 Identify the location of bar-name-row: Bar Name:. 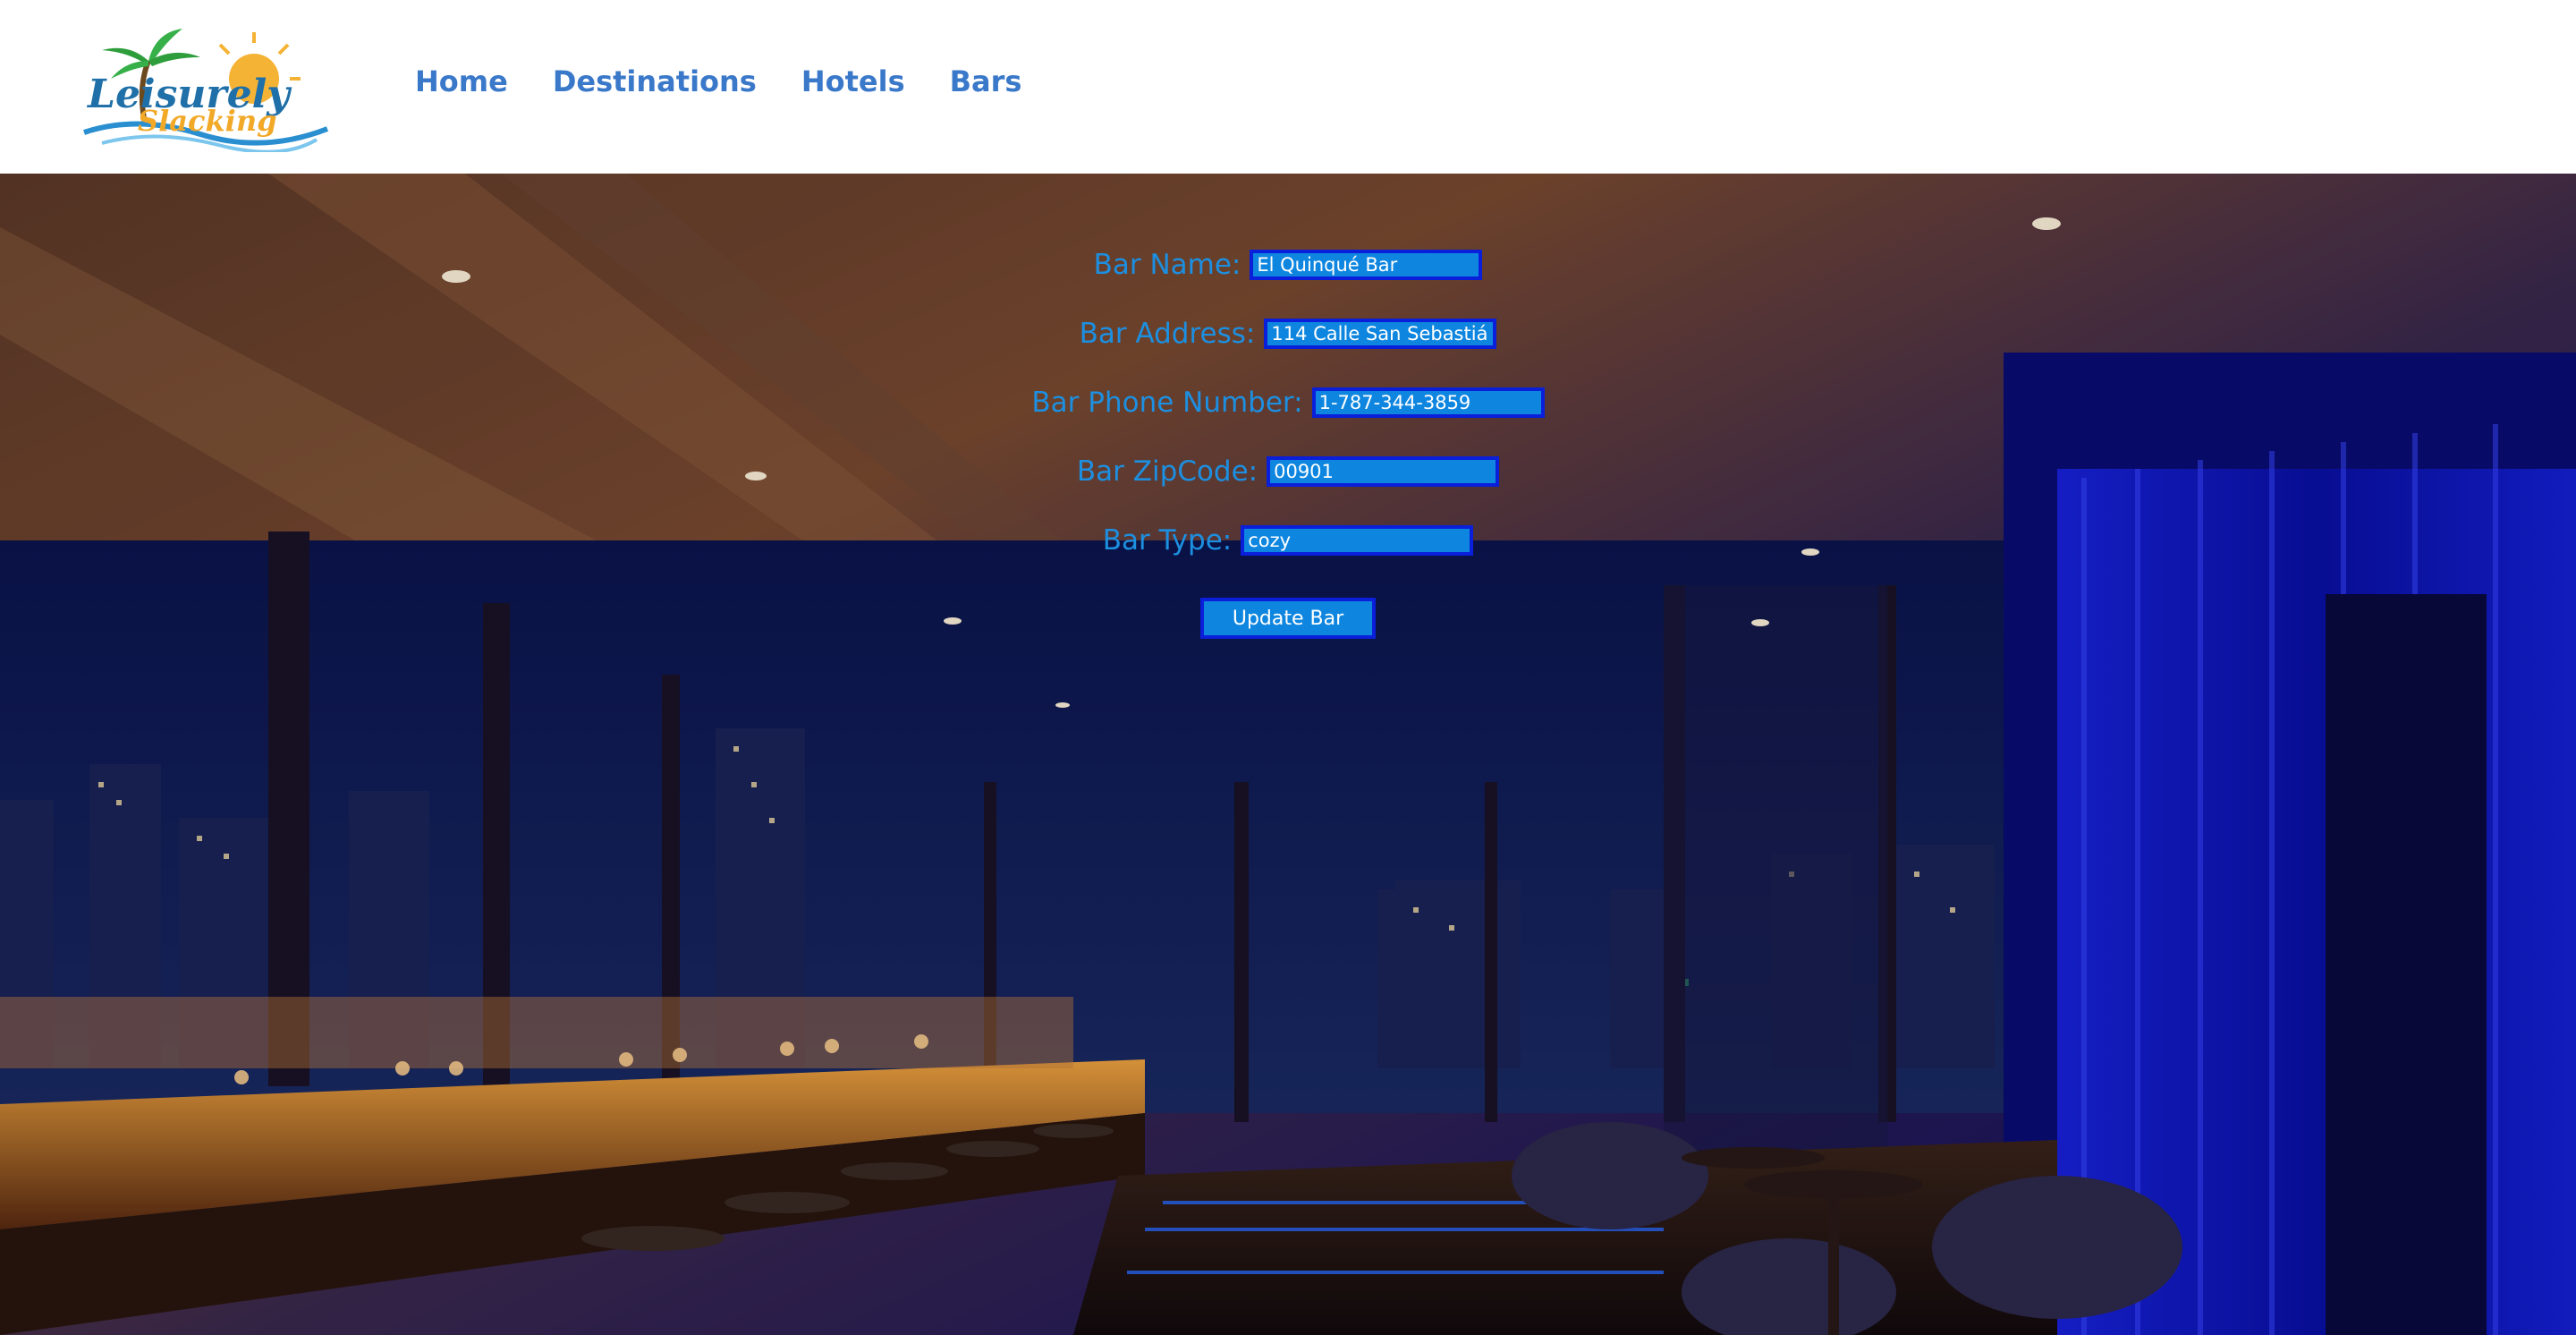
(1288, 265).